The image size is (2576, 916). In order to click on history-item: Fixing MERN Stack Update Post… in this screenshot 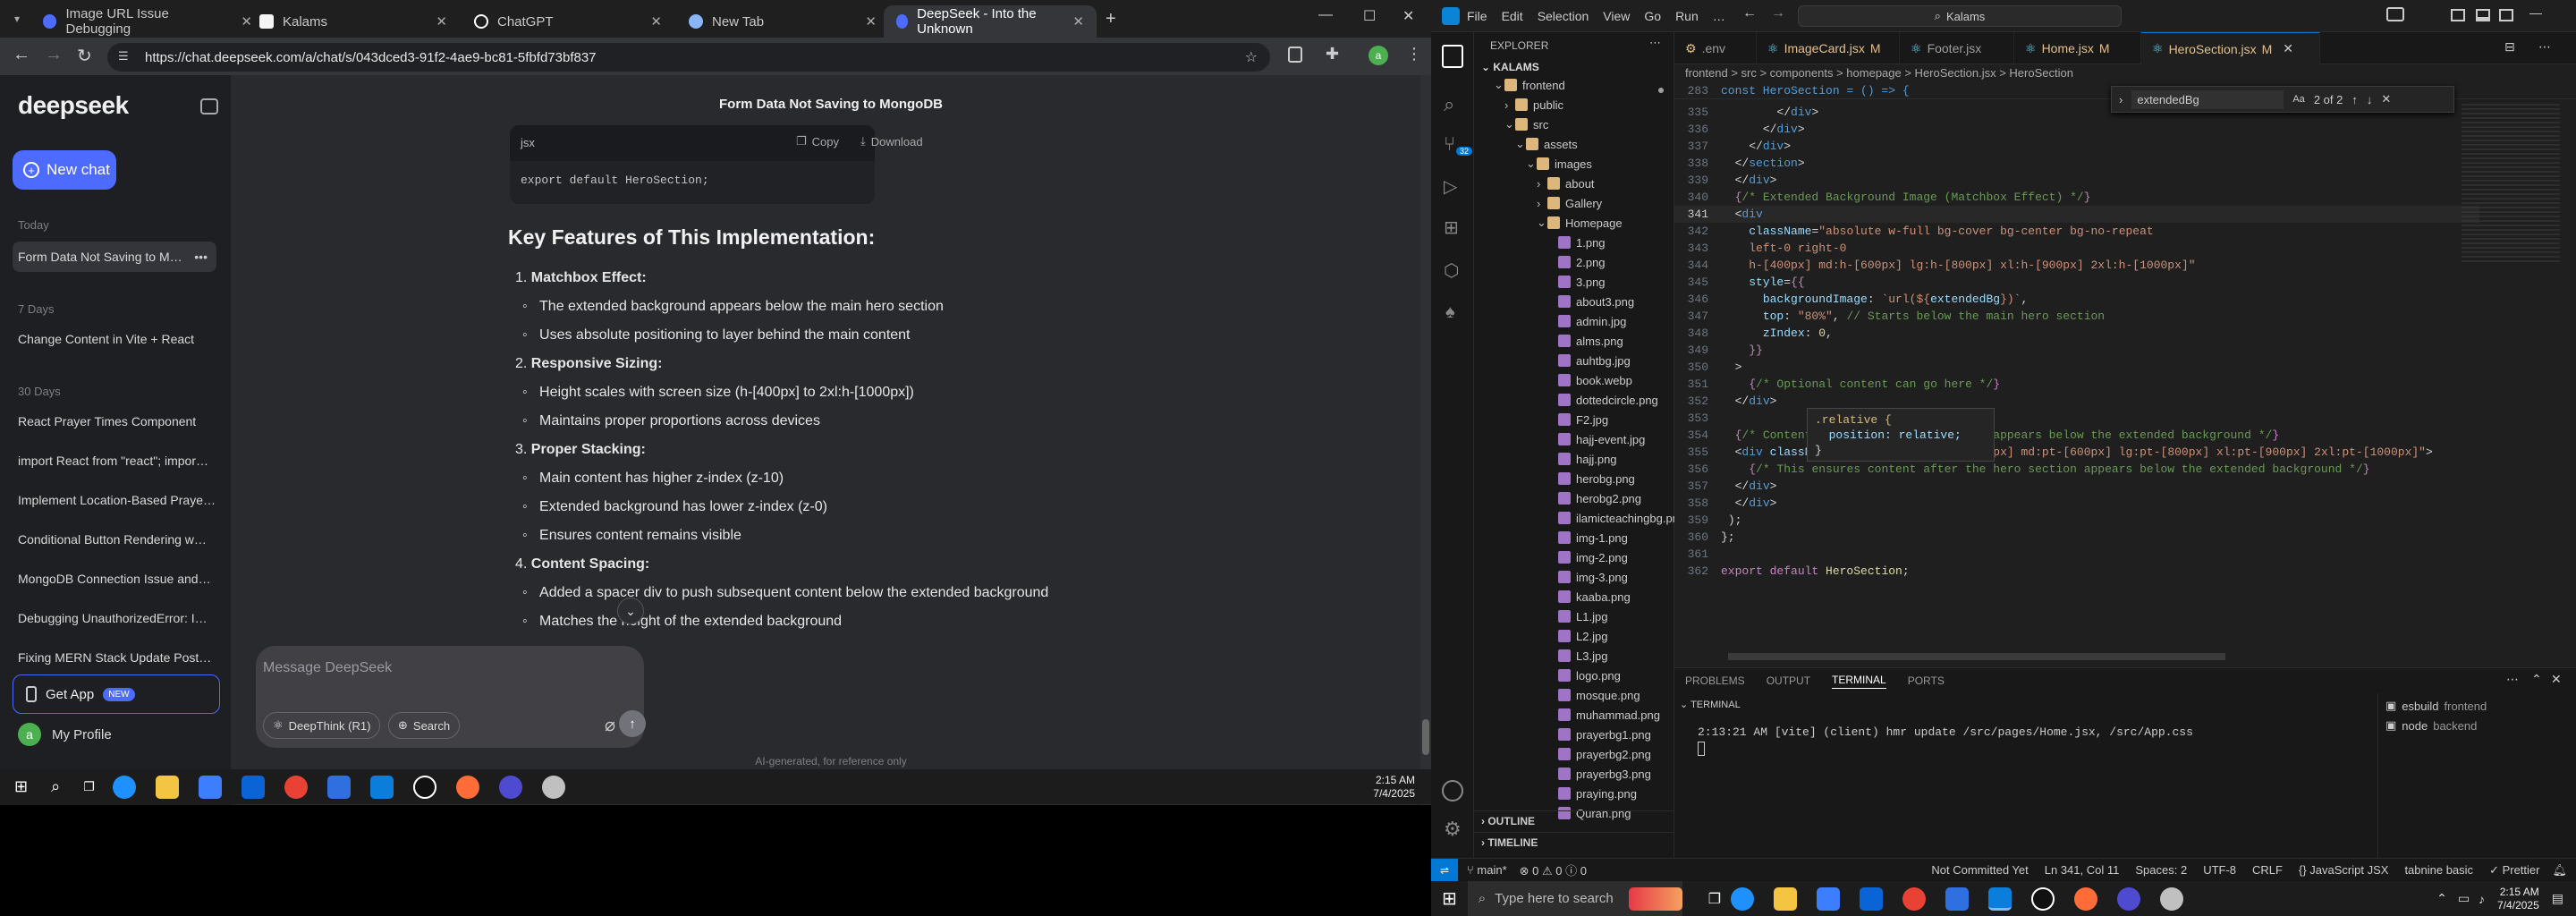, I will do `click(114, 657)`.